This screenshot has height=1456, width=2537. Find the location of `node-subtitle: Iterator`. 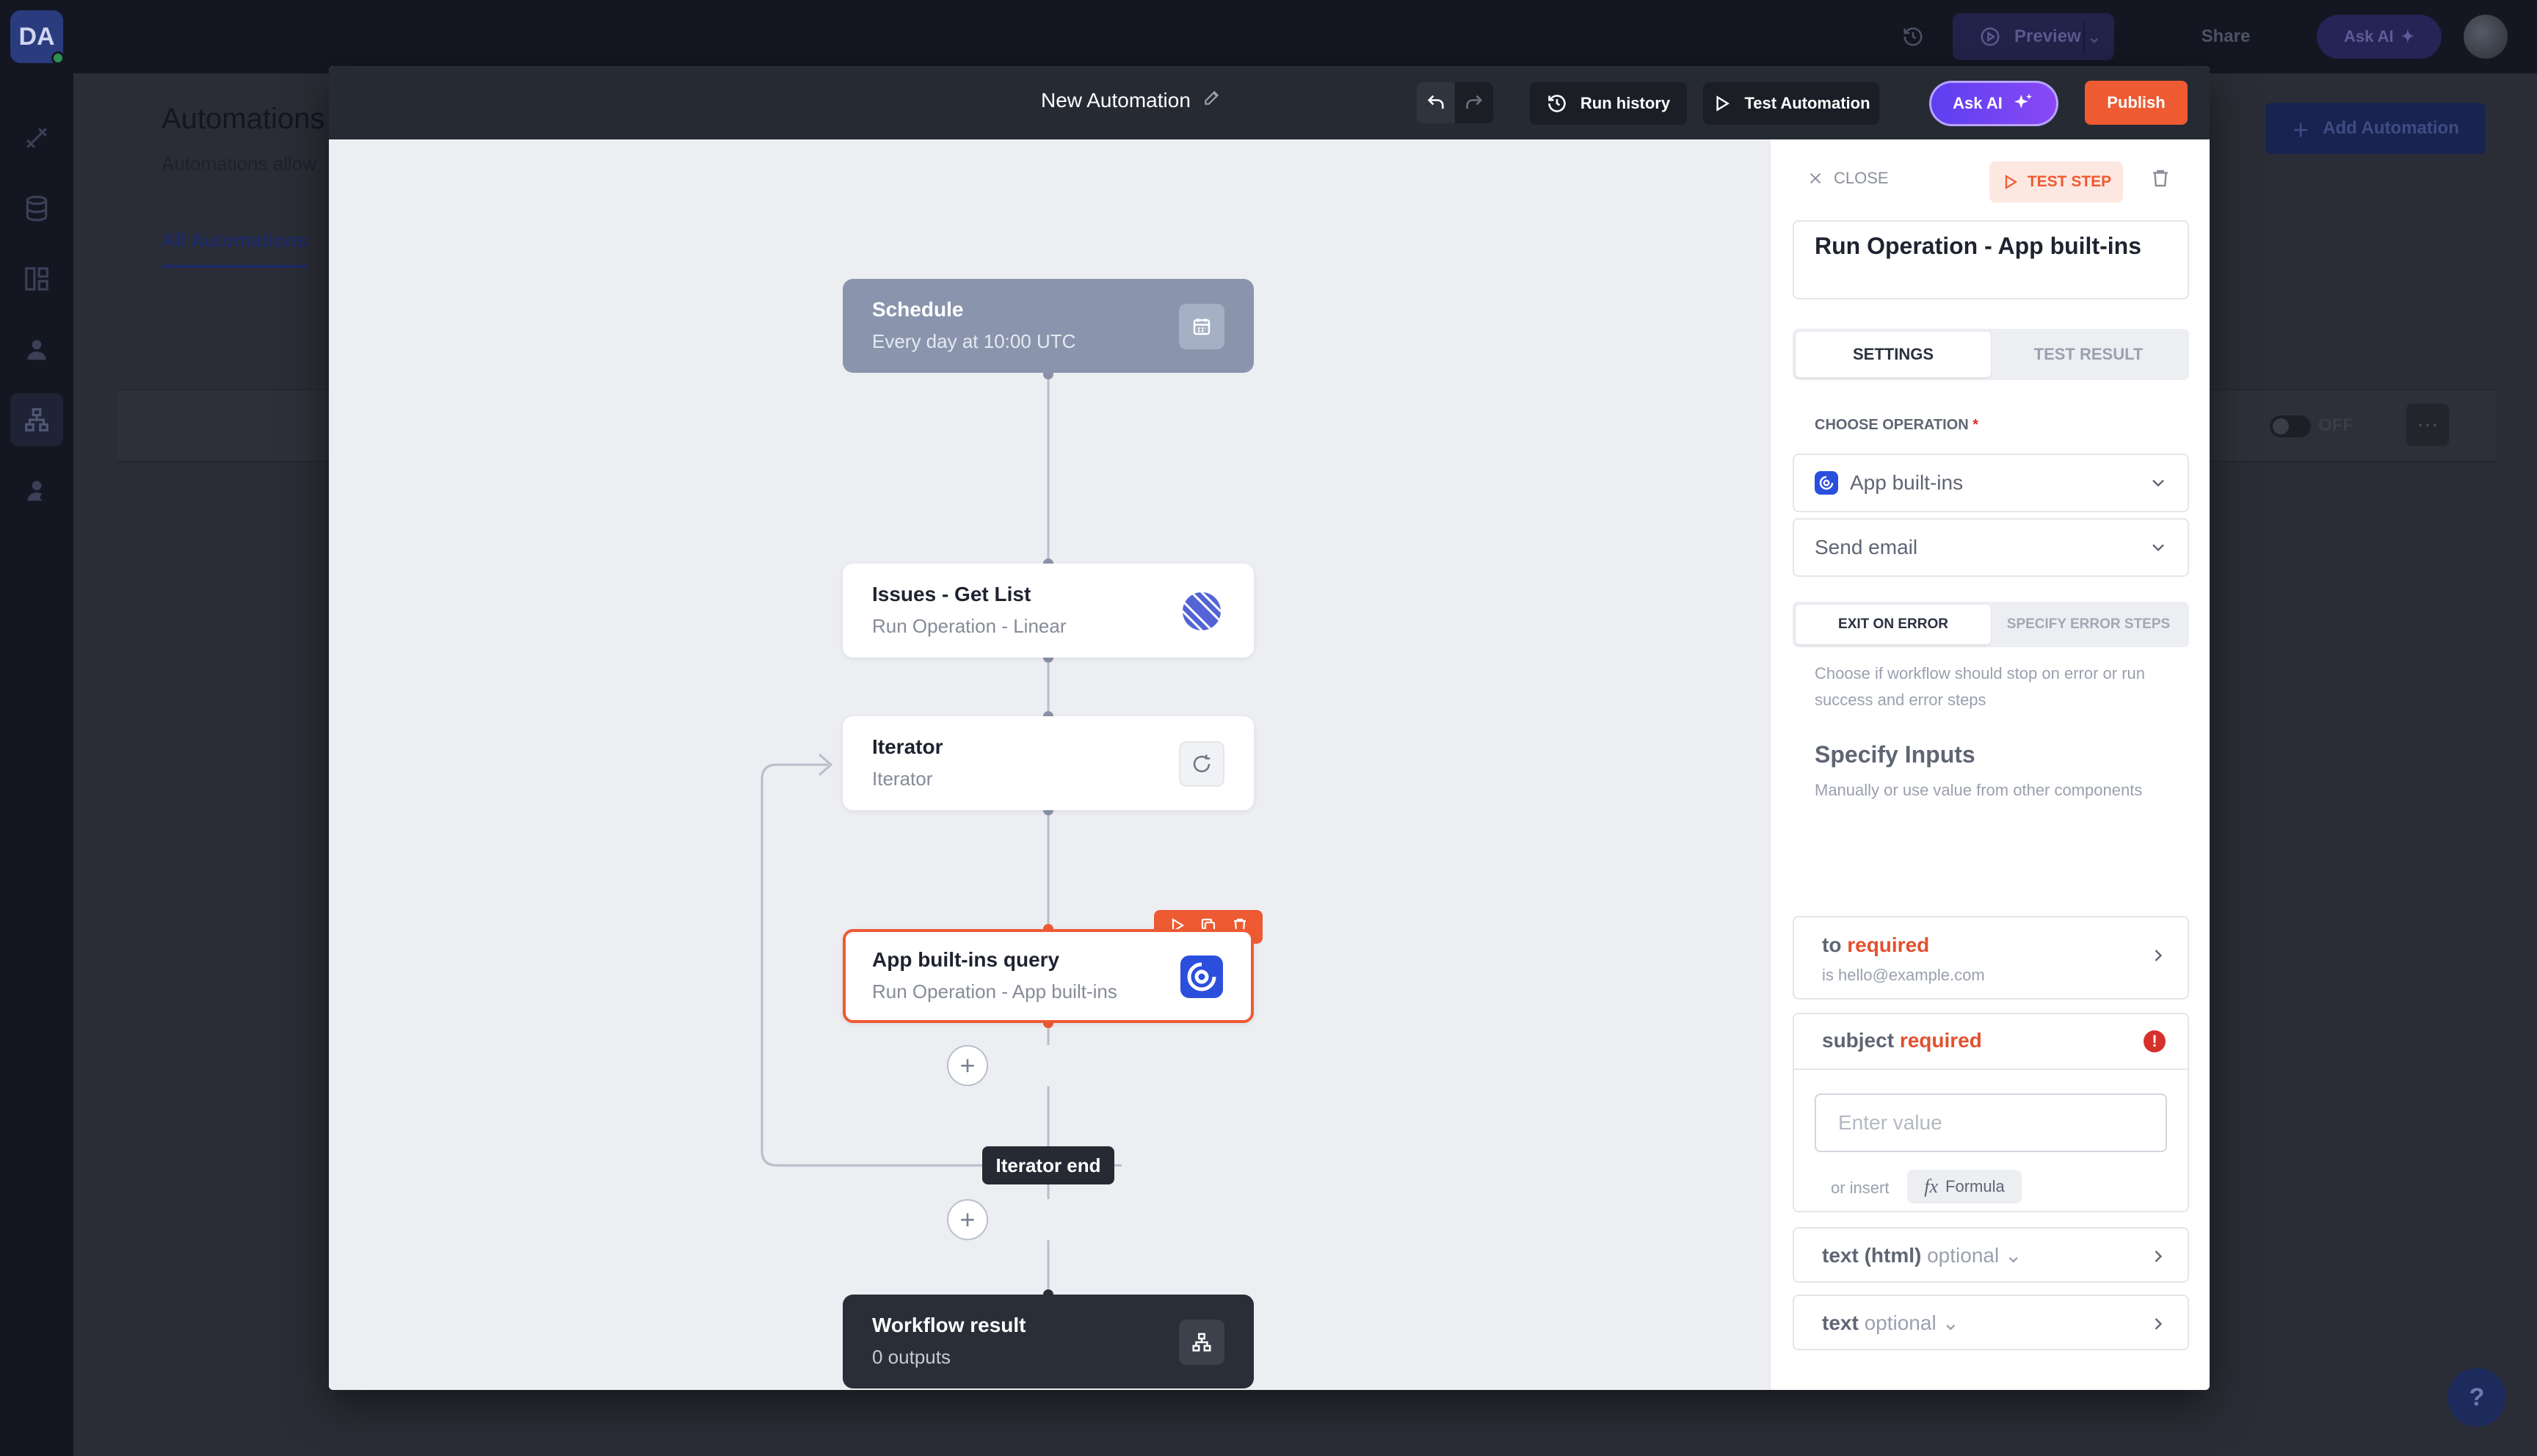

node-subtitle: Iterator is located at coordinates (902, 779).